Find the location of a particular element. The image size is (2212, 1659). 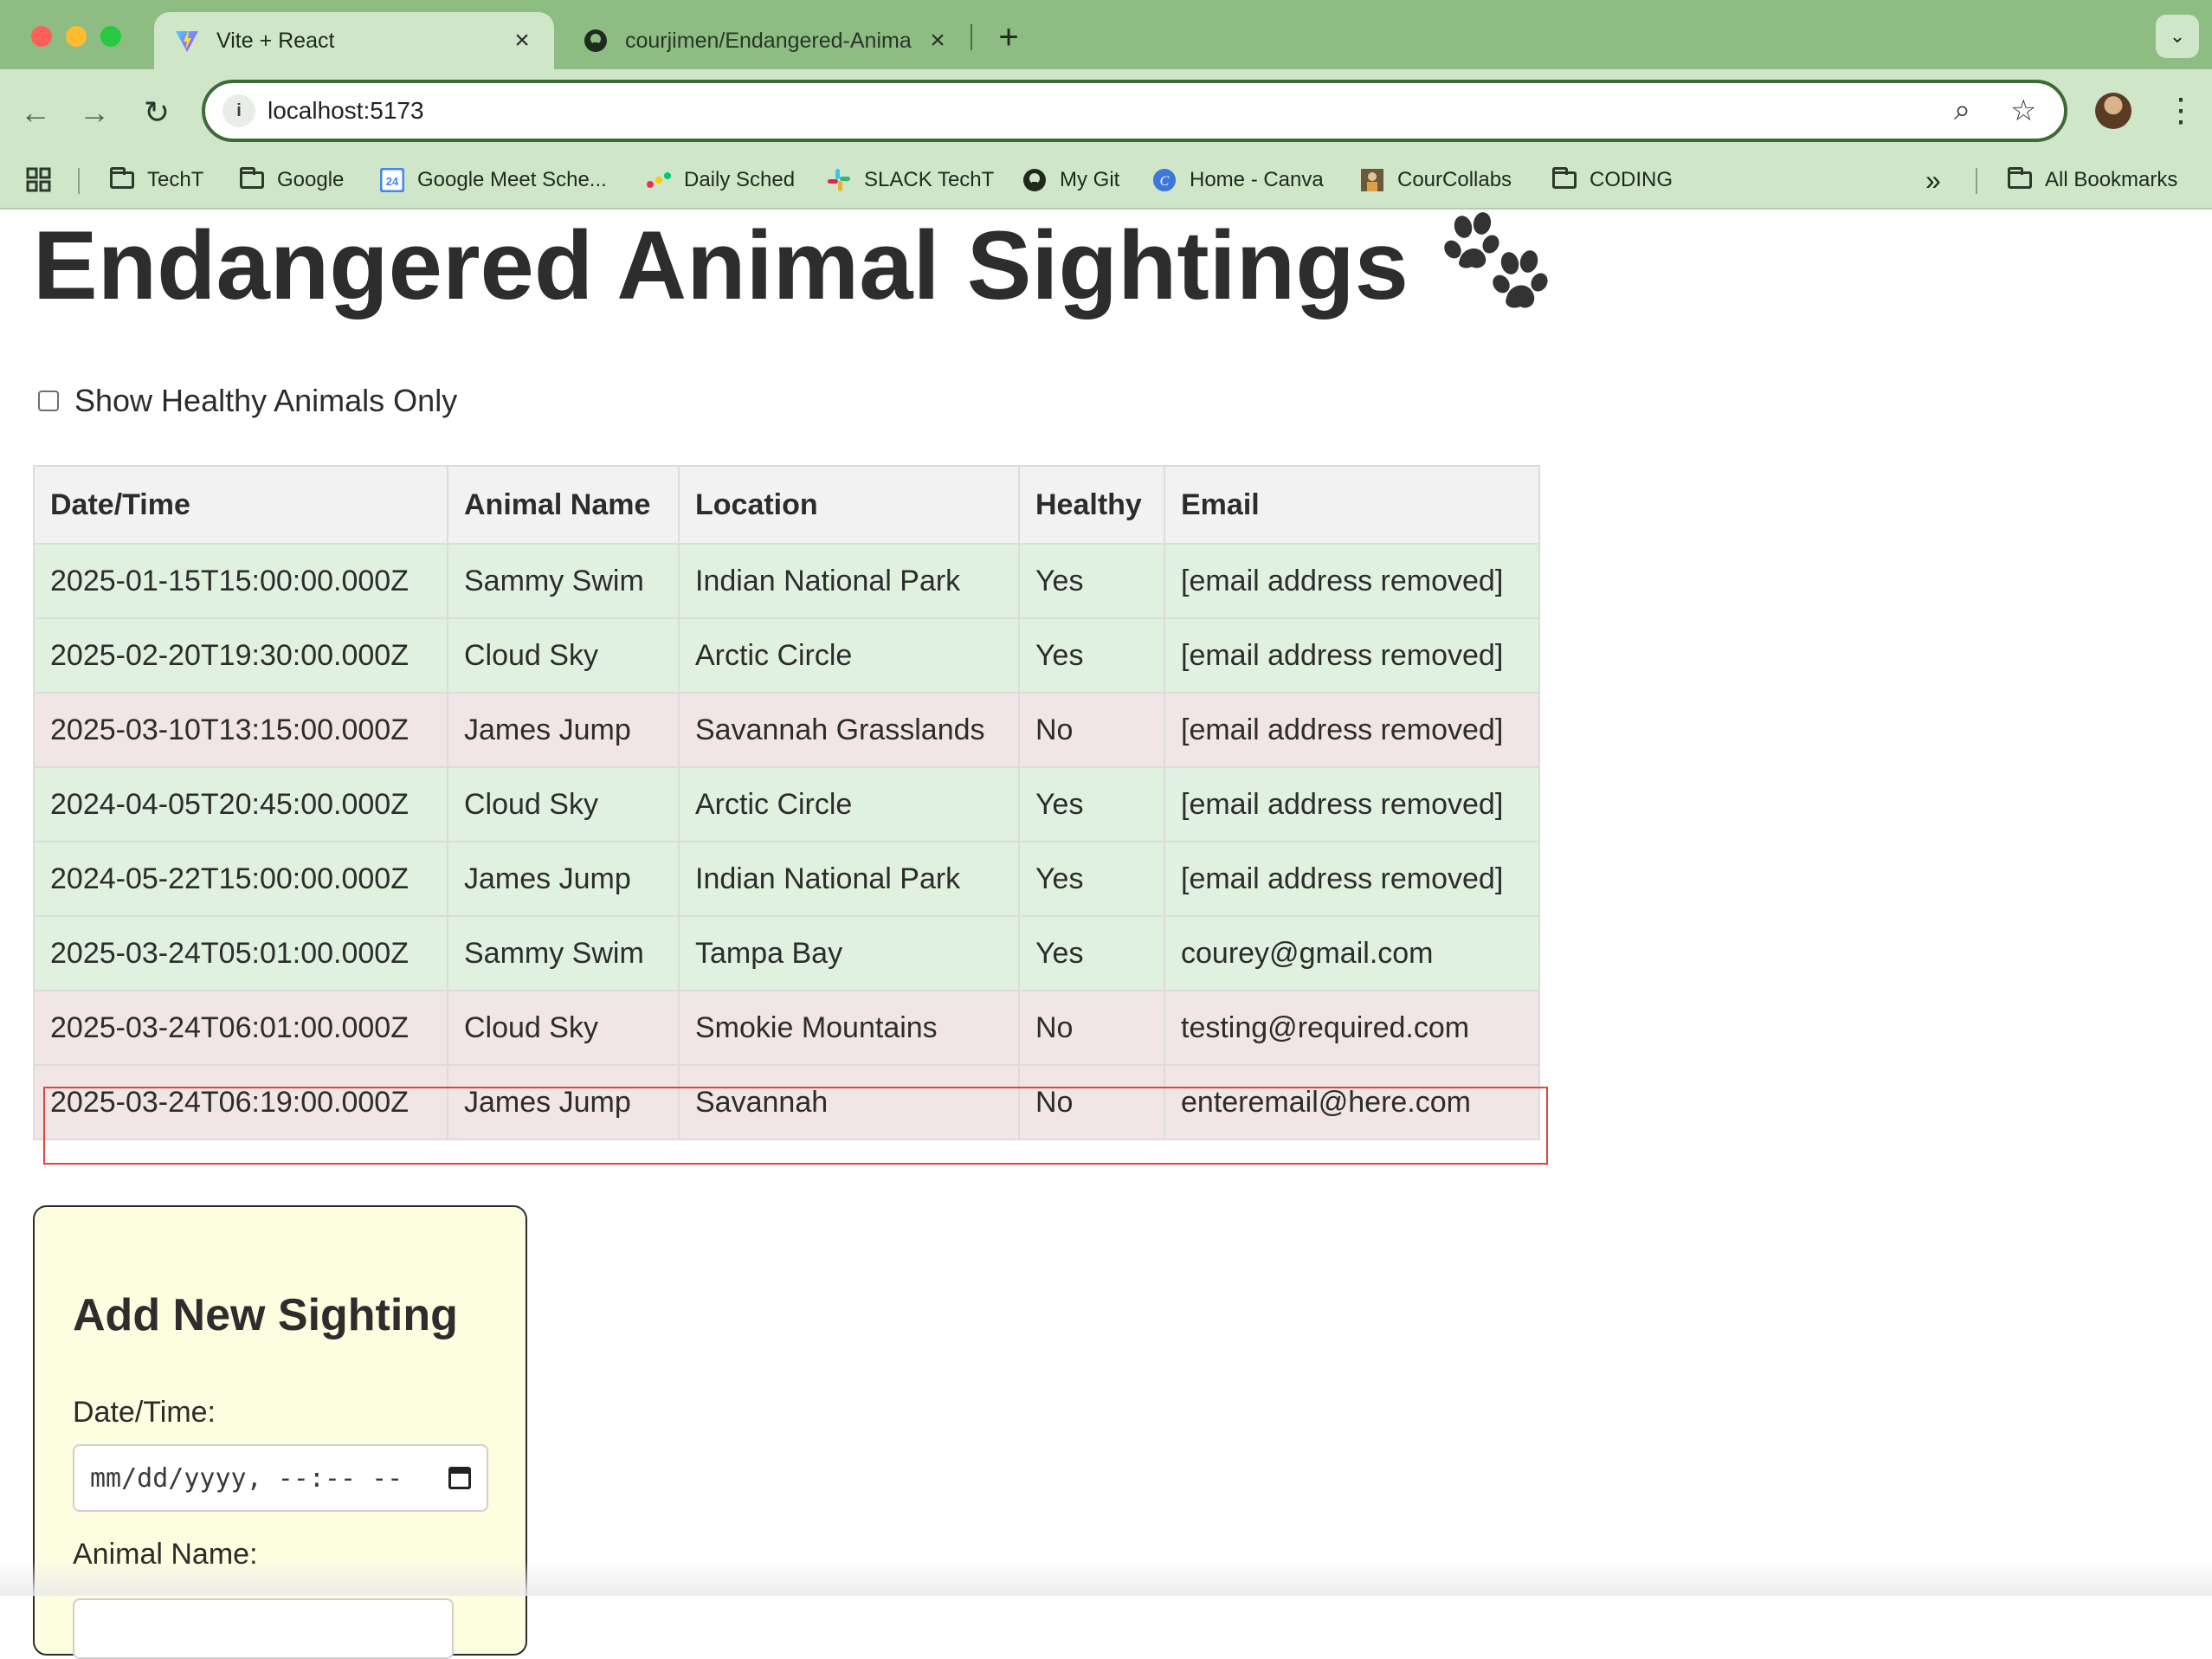

profile-avatar is located at coordinates (2113, 111).